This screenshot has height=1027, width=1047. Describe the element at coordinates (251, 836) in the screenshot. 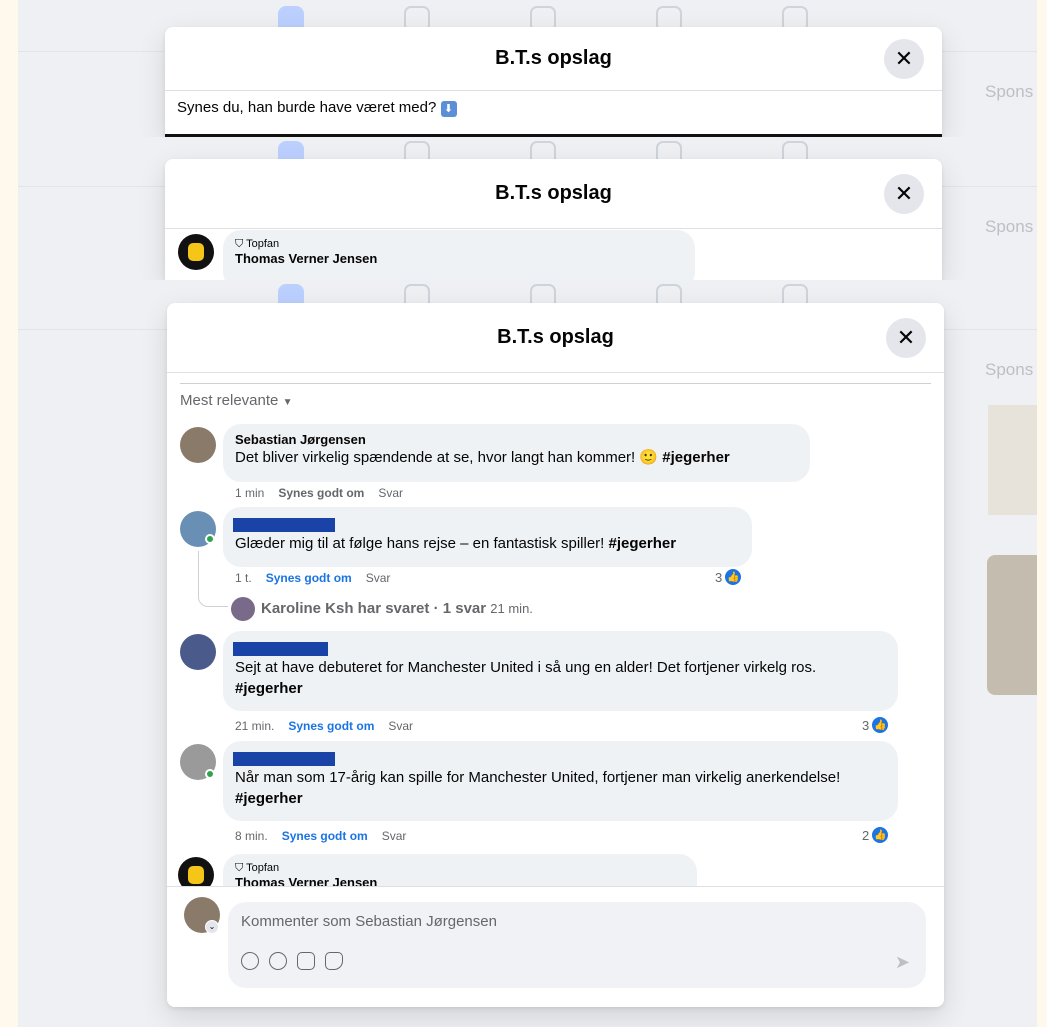

I see `comment-time: 8 min.` at that location.